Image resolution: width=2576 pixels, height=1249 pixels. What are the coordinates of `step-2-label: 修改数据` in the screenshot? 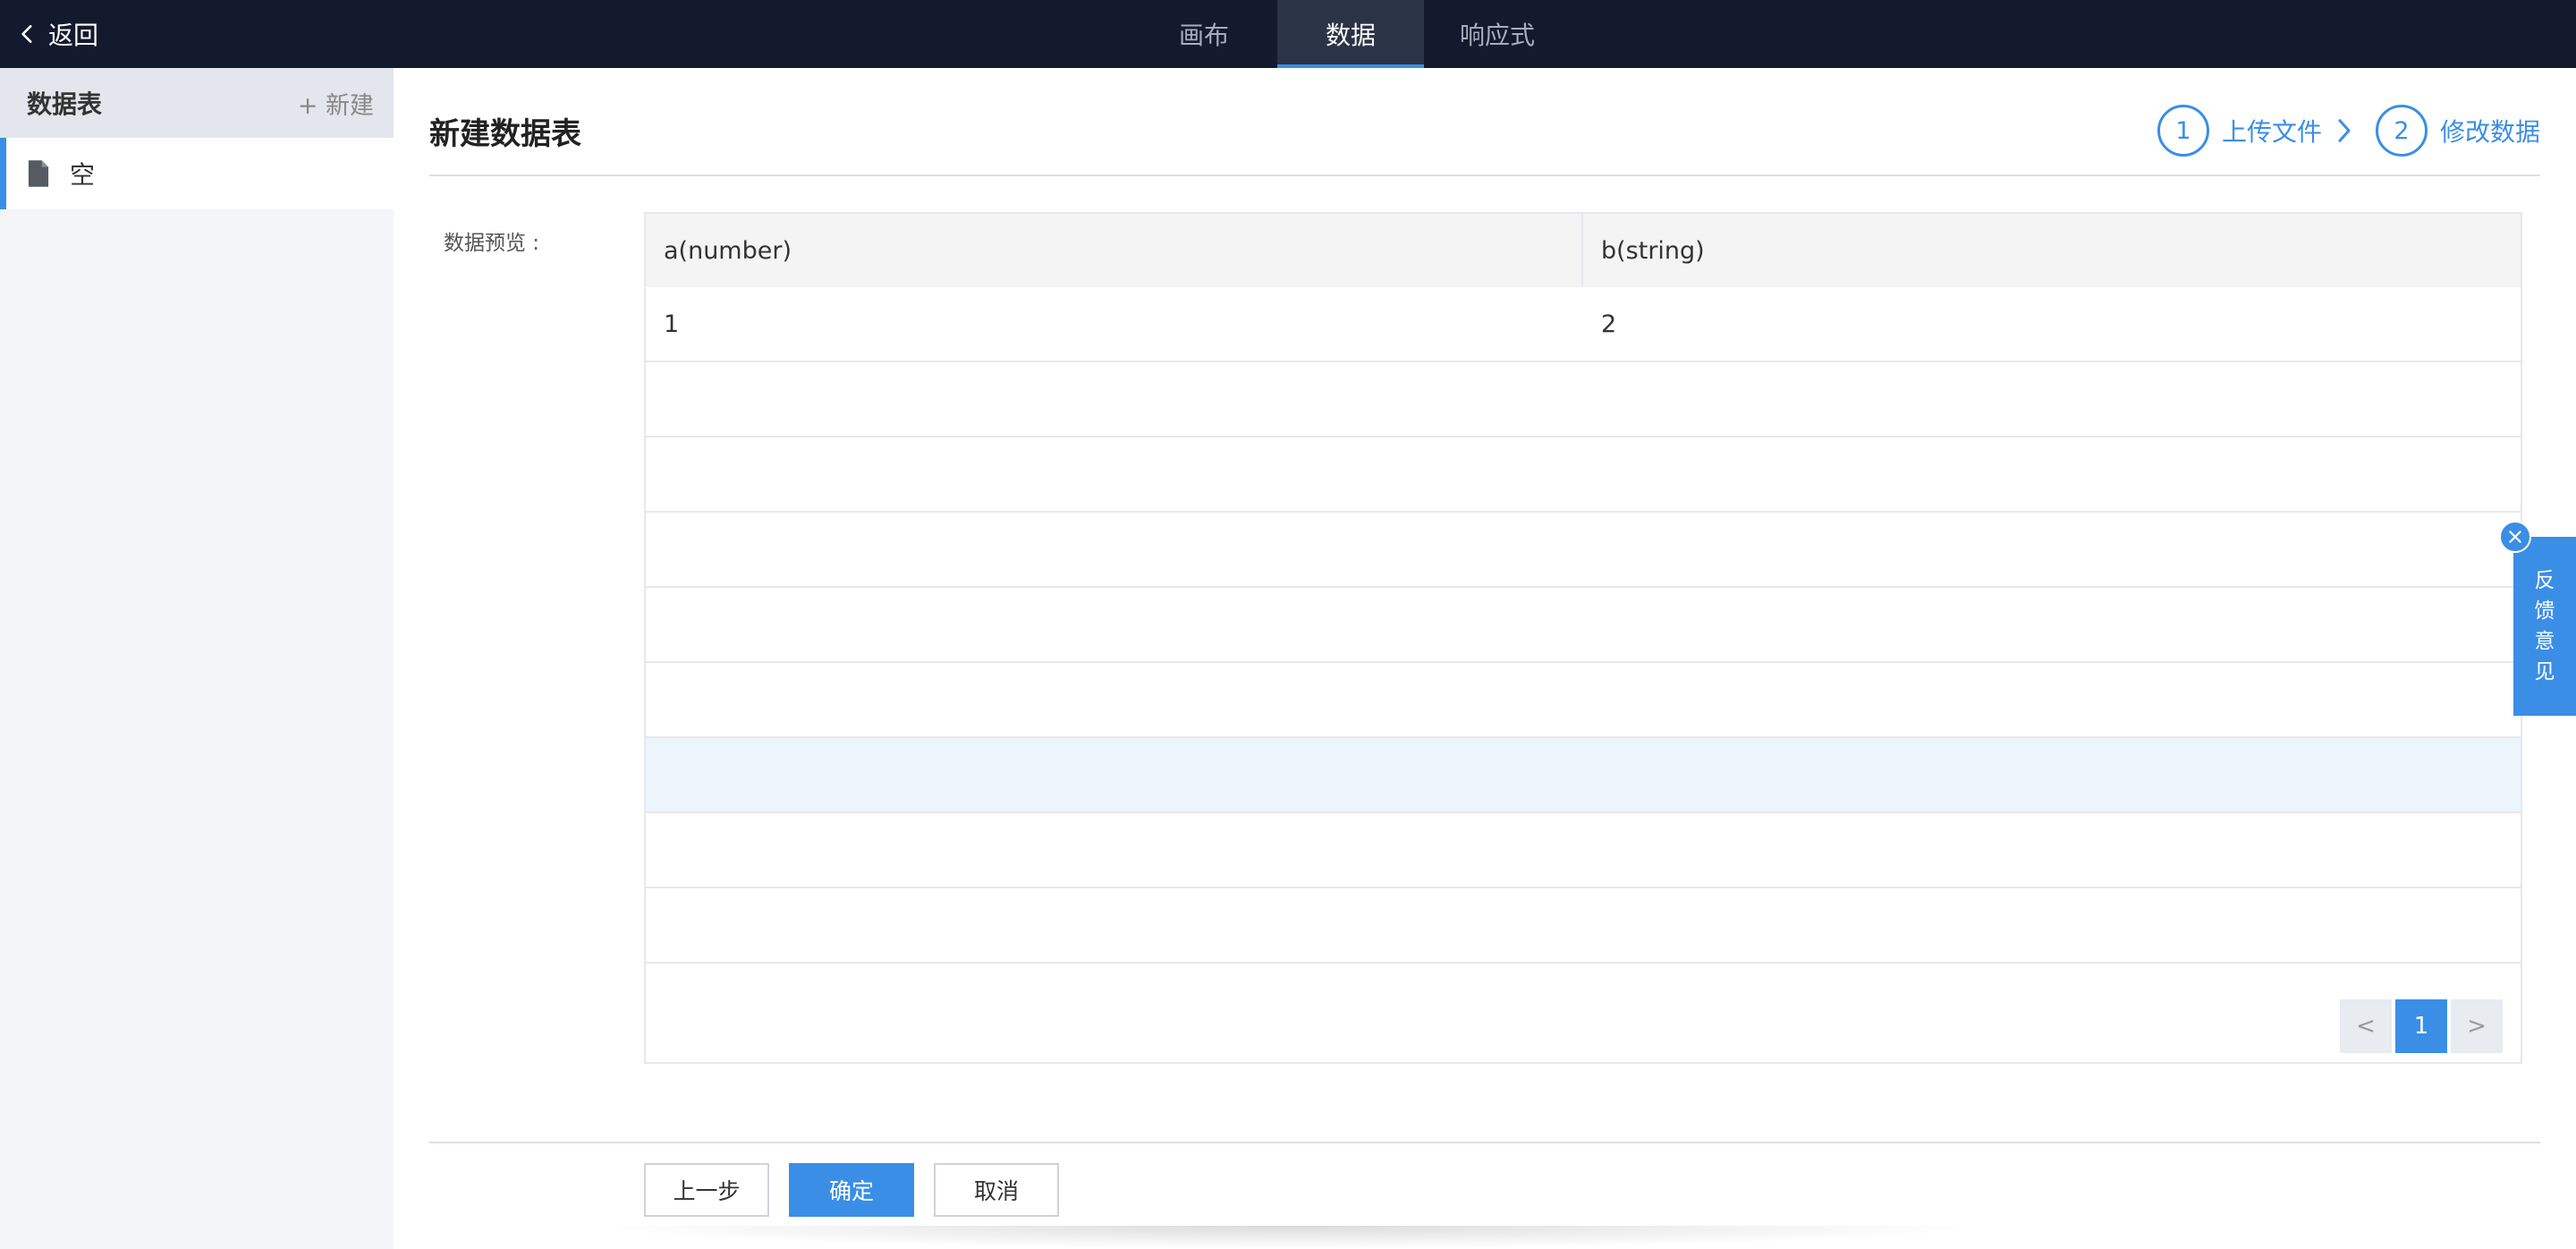 It's located at (2489, 132).